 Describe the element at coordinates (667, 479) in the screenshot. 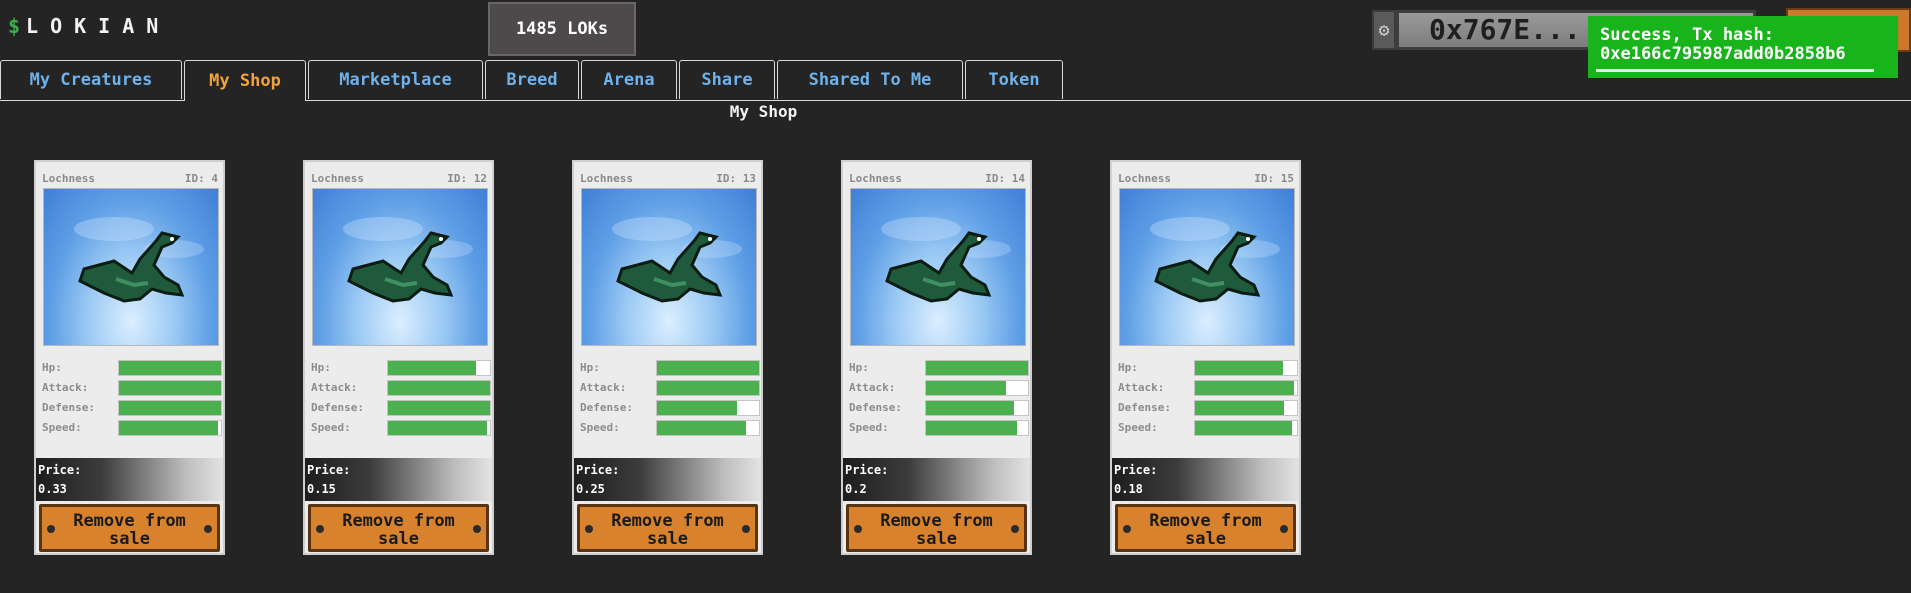

I see `price-box: Price: 0.25` at that location.